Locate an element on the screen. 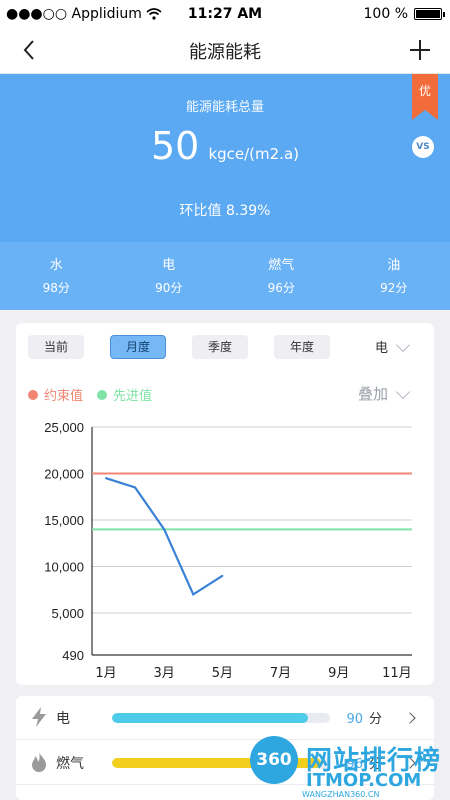  y-tick-label: 10,000 is located at coordinates (64, 567).